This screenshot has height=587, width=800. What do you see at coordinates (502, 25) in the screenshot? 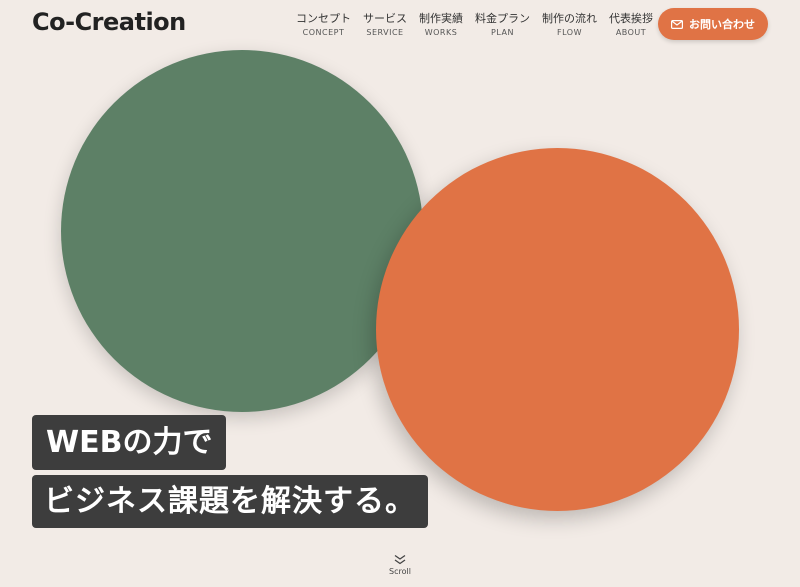
I see `nav-item-plan: 料金プラン PLAN` at bounding box center [502, 25].